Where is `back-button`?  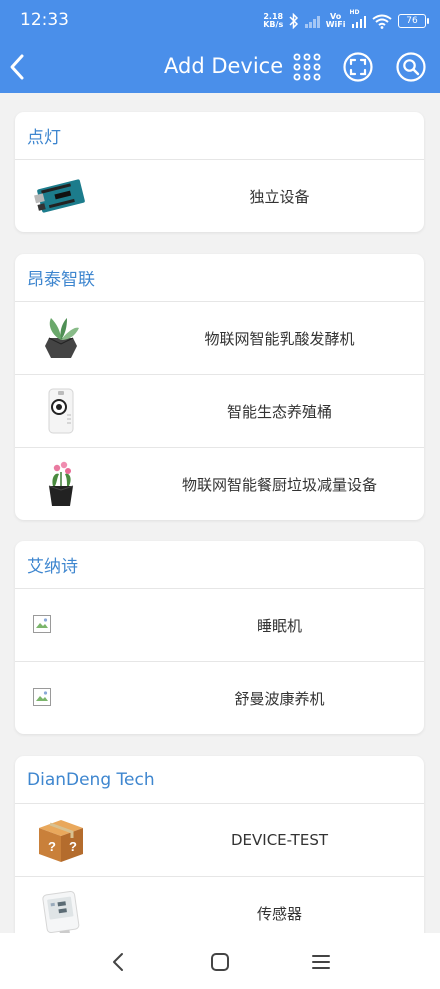
back-button is located at coordinates (20, 67).